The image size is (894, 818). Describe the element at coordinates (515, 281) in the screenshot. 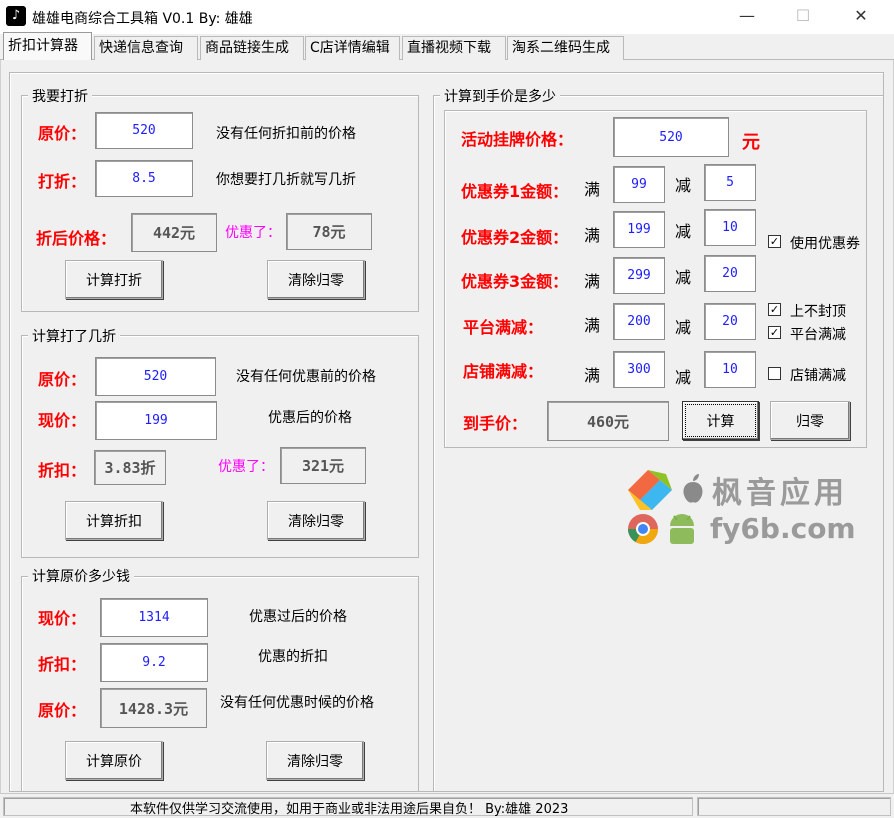

I see `coupon3-label: 优惠券3金额：` at that location.